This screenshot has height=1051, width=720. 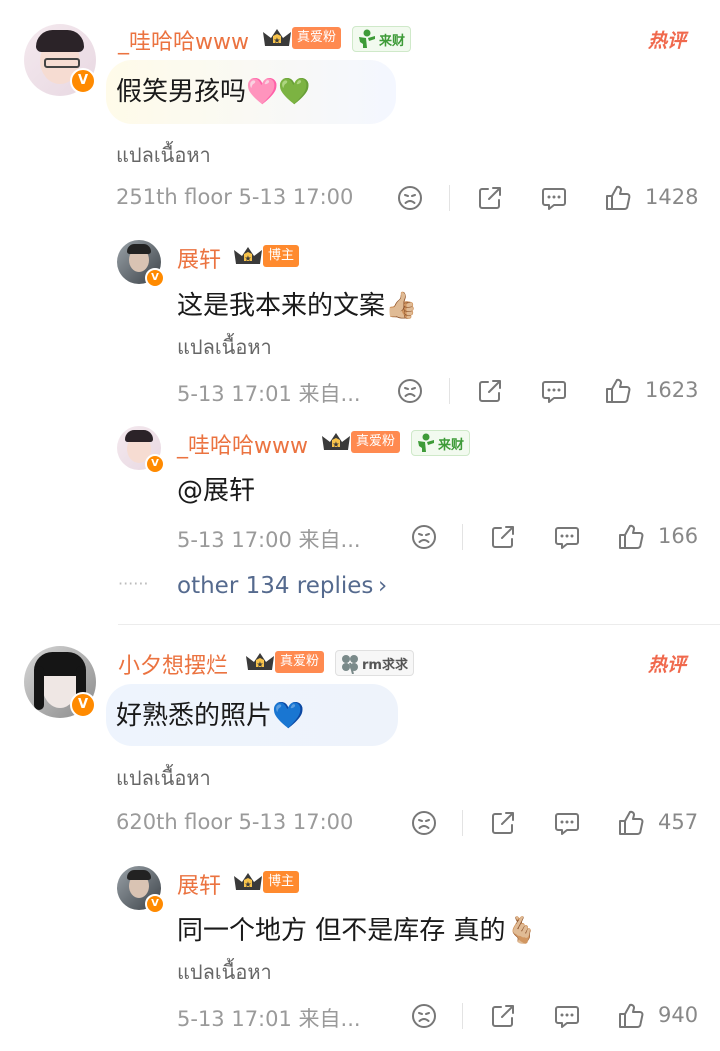 I want to click on reply-text: 这是我本来的文案👍🏼, so click(x=297, y=306).